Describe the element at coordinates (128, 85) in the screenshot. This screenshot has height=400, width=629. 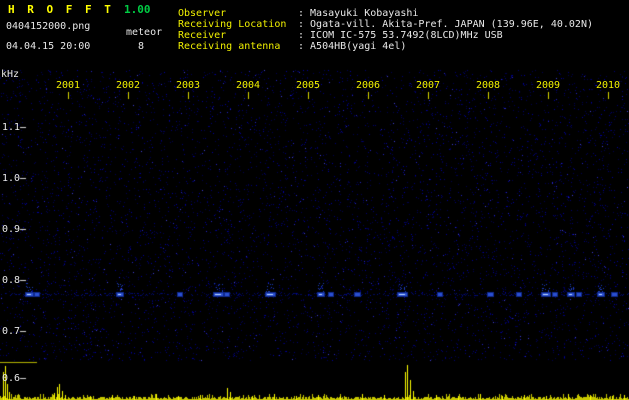
I see `time-tick-label: 2002` at that location.